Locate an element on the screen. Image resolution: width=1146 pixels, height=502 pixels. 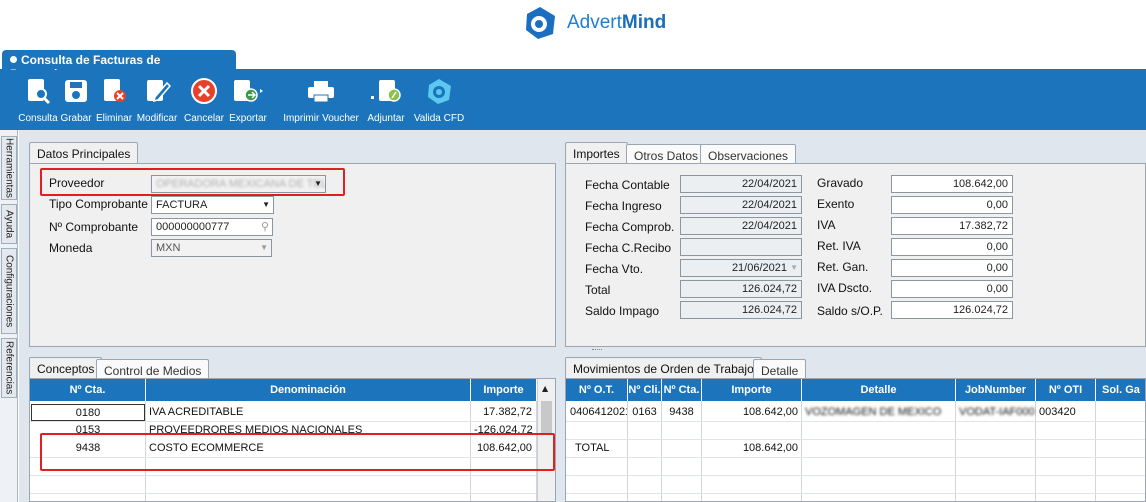
fecha-contable-field: 22/04/2021 is located at coordinates (741, 184).